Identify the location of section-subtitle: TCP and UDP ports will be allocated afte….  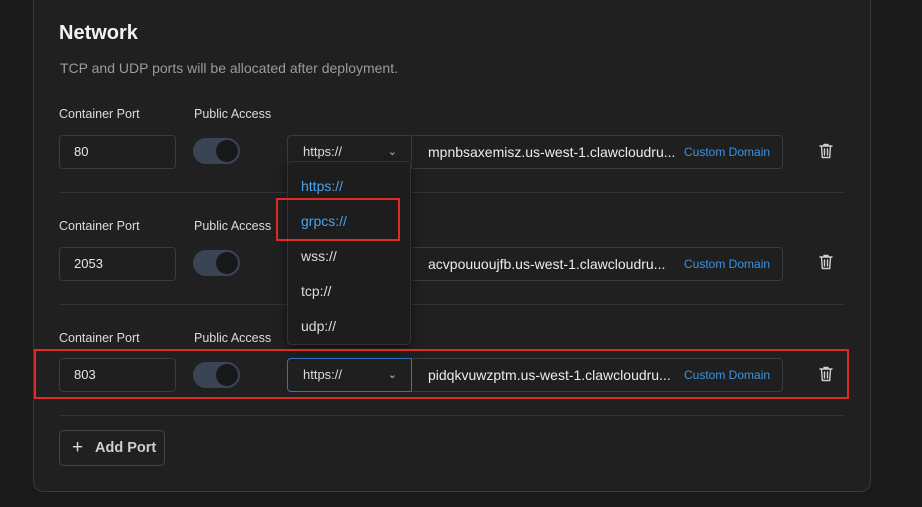
(229, 68).